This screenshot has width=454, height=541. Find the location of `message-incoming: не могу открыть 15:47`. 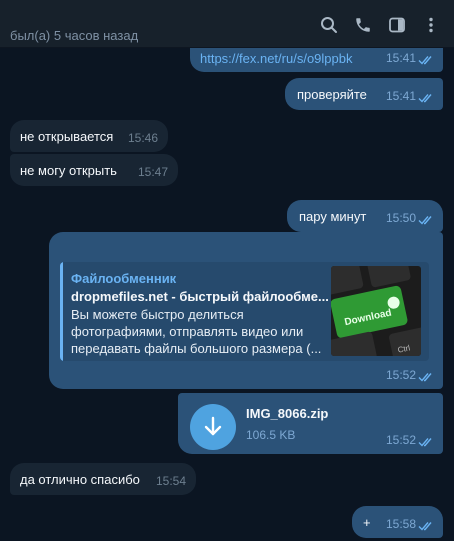

message-incoming: не могу открыть 15:47 is located at coordinates (94, 170).